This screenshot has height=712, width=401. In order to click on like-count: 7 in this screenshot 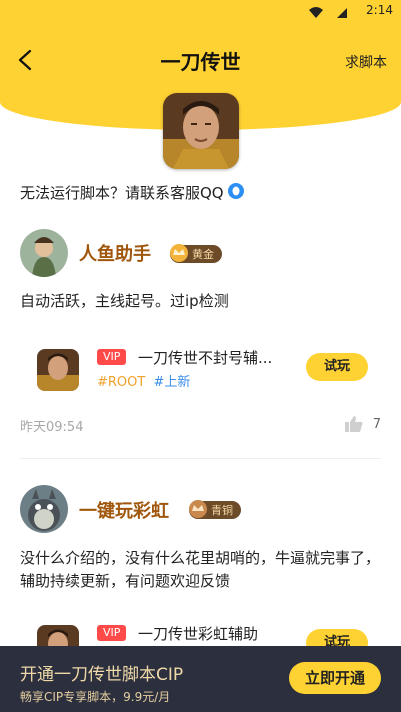, I will do `click(376, 424)`.